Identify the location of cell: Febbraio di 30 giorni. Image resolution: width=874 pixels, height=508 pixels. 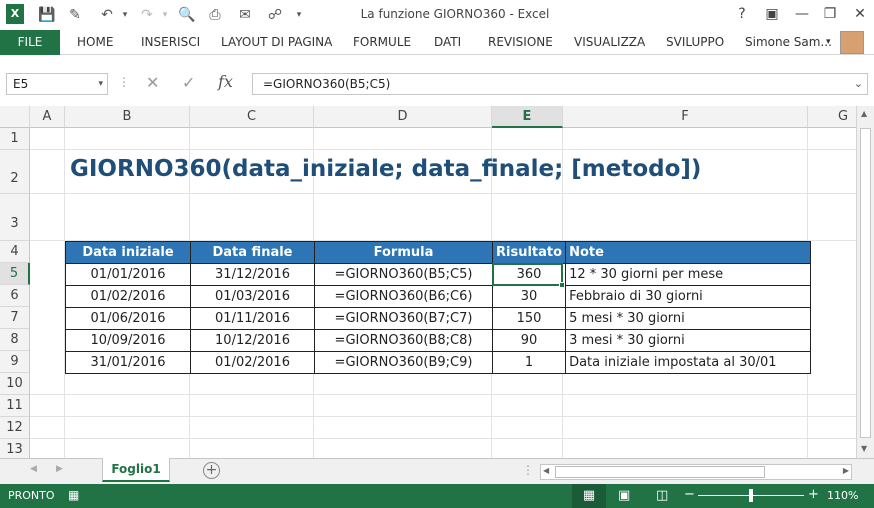
(688, 296).